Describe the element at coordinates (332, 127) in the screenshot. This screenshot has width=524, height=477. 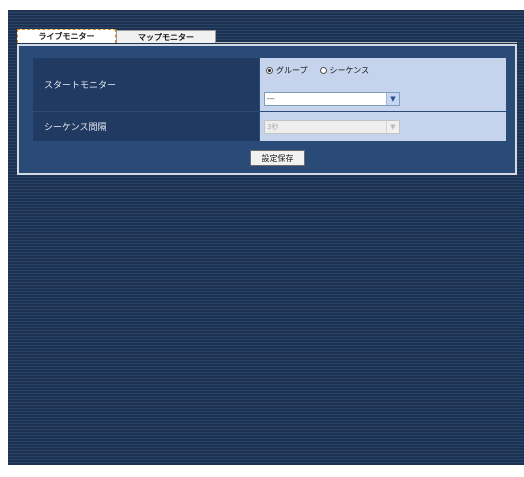
I see `sequence-interval-select: 3秒 ▼` at that location.